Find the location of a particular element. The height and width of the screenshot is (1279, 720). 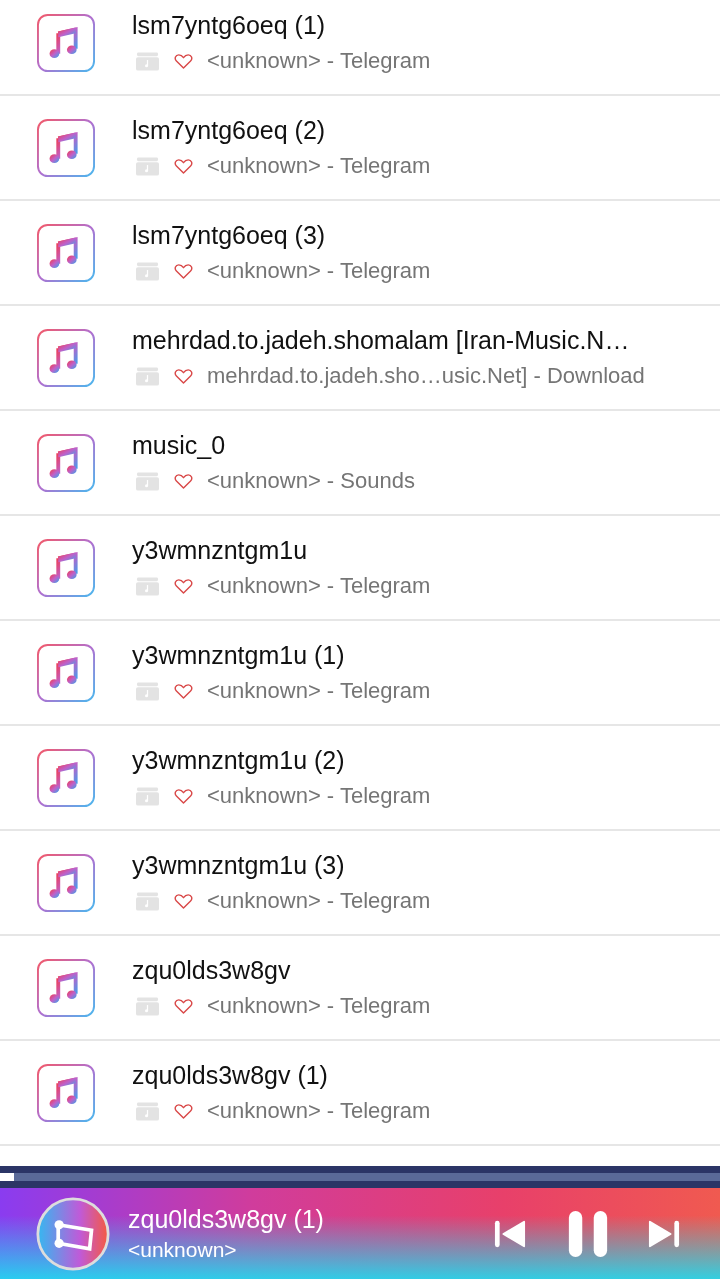

song-row: lsm7yntg6oeq (2) <unknown> - Telegram is located at coordinates (360, 148).